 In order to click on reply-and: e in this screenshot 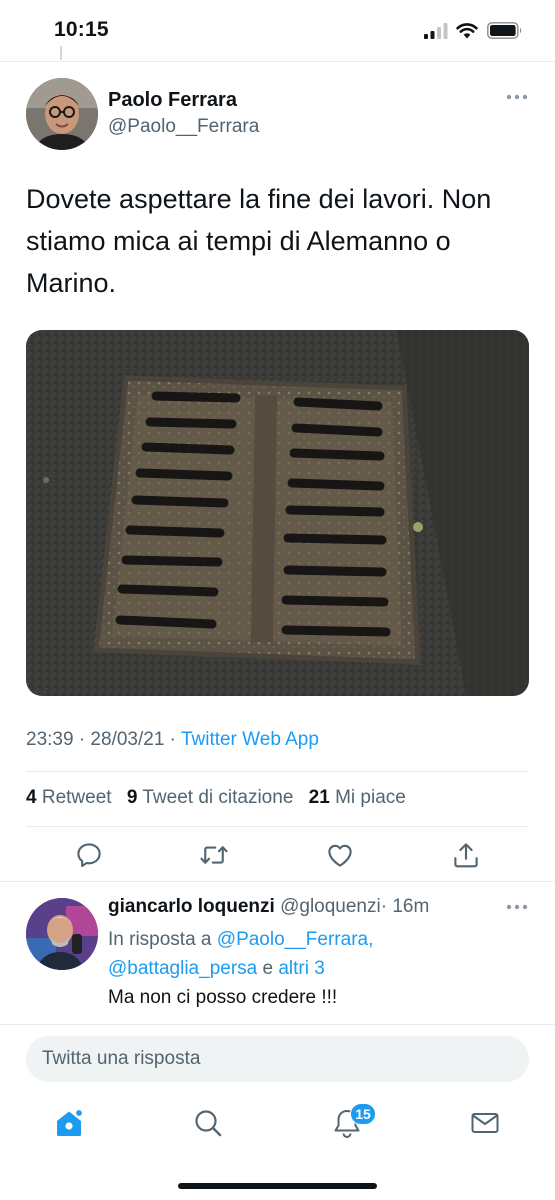, I will do `click(268, 968)`.